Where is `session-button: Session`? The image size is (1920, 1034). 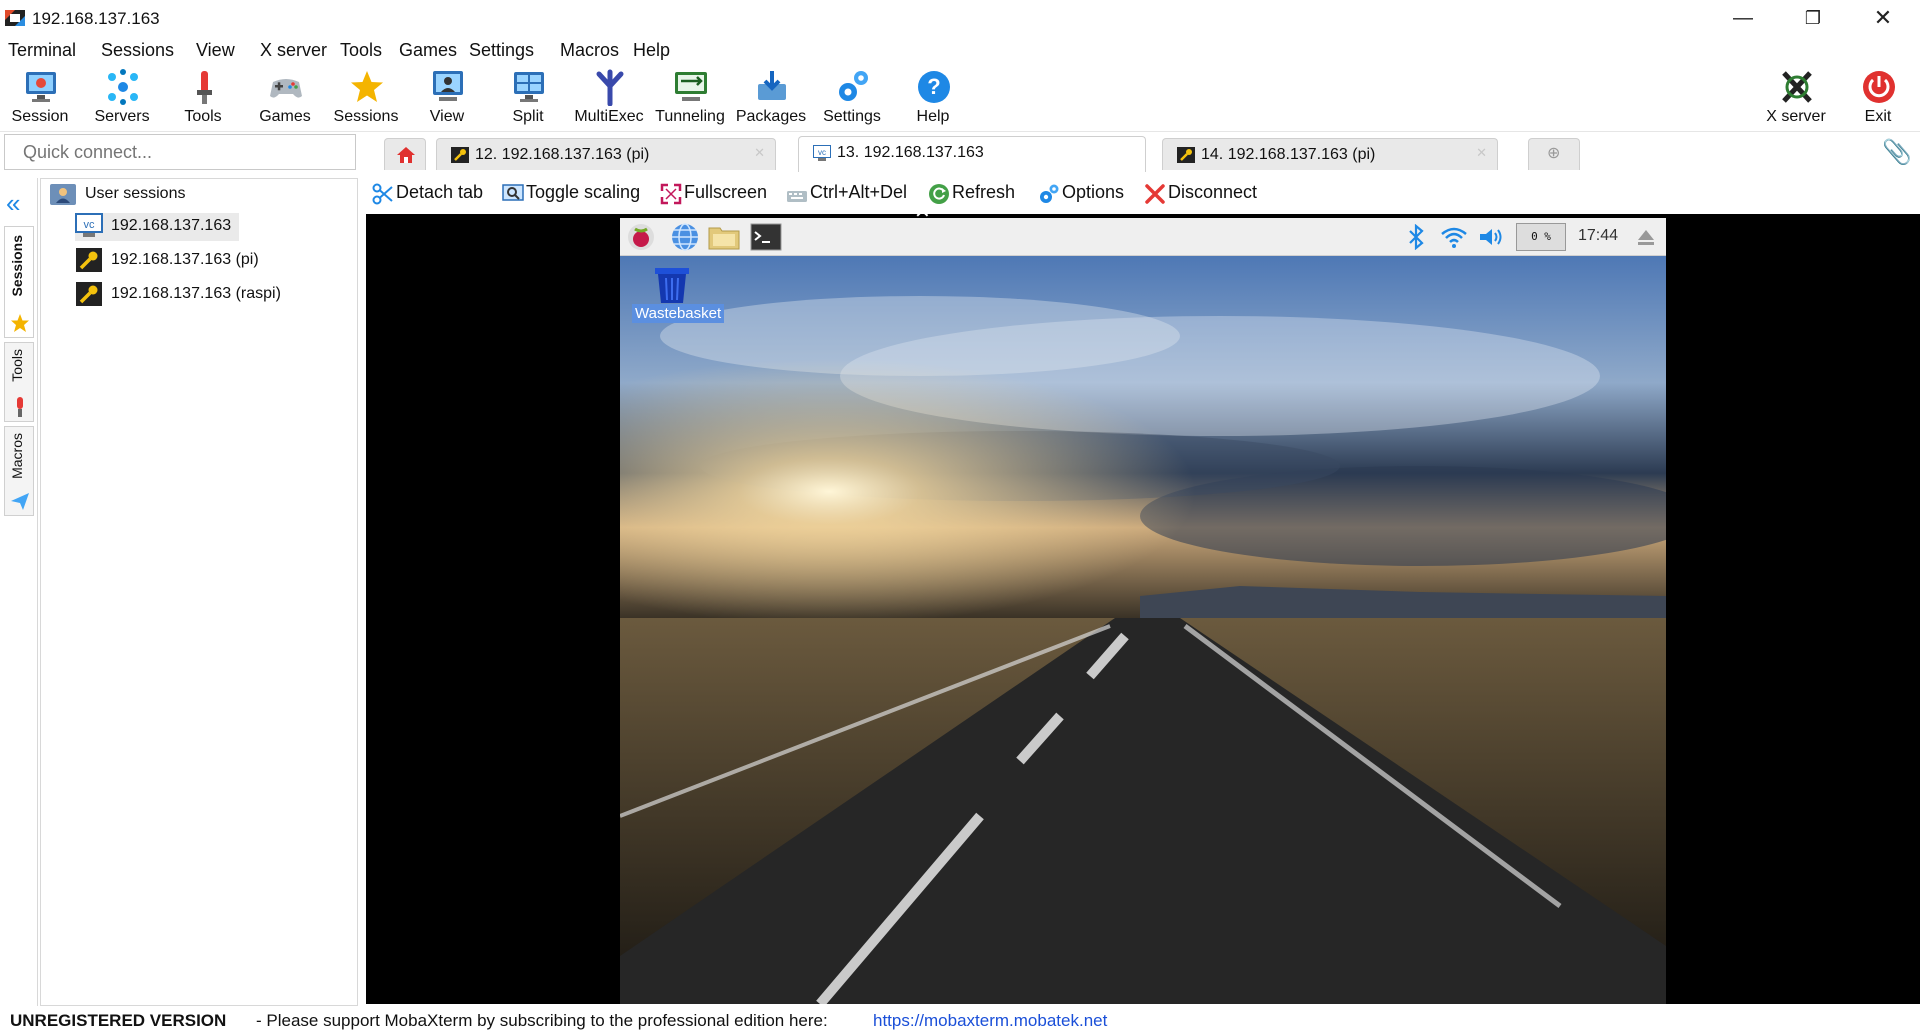
session-button: Session is located at coordinates (40, 98).